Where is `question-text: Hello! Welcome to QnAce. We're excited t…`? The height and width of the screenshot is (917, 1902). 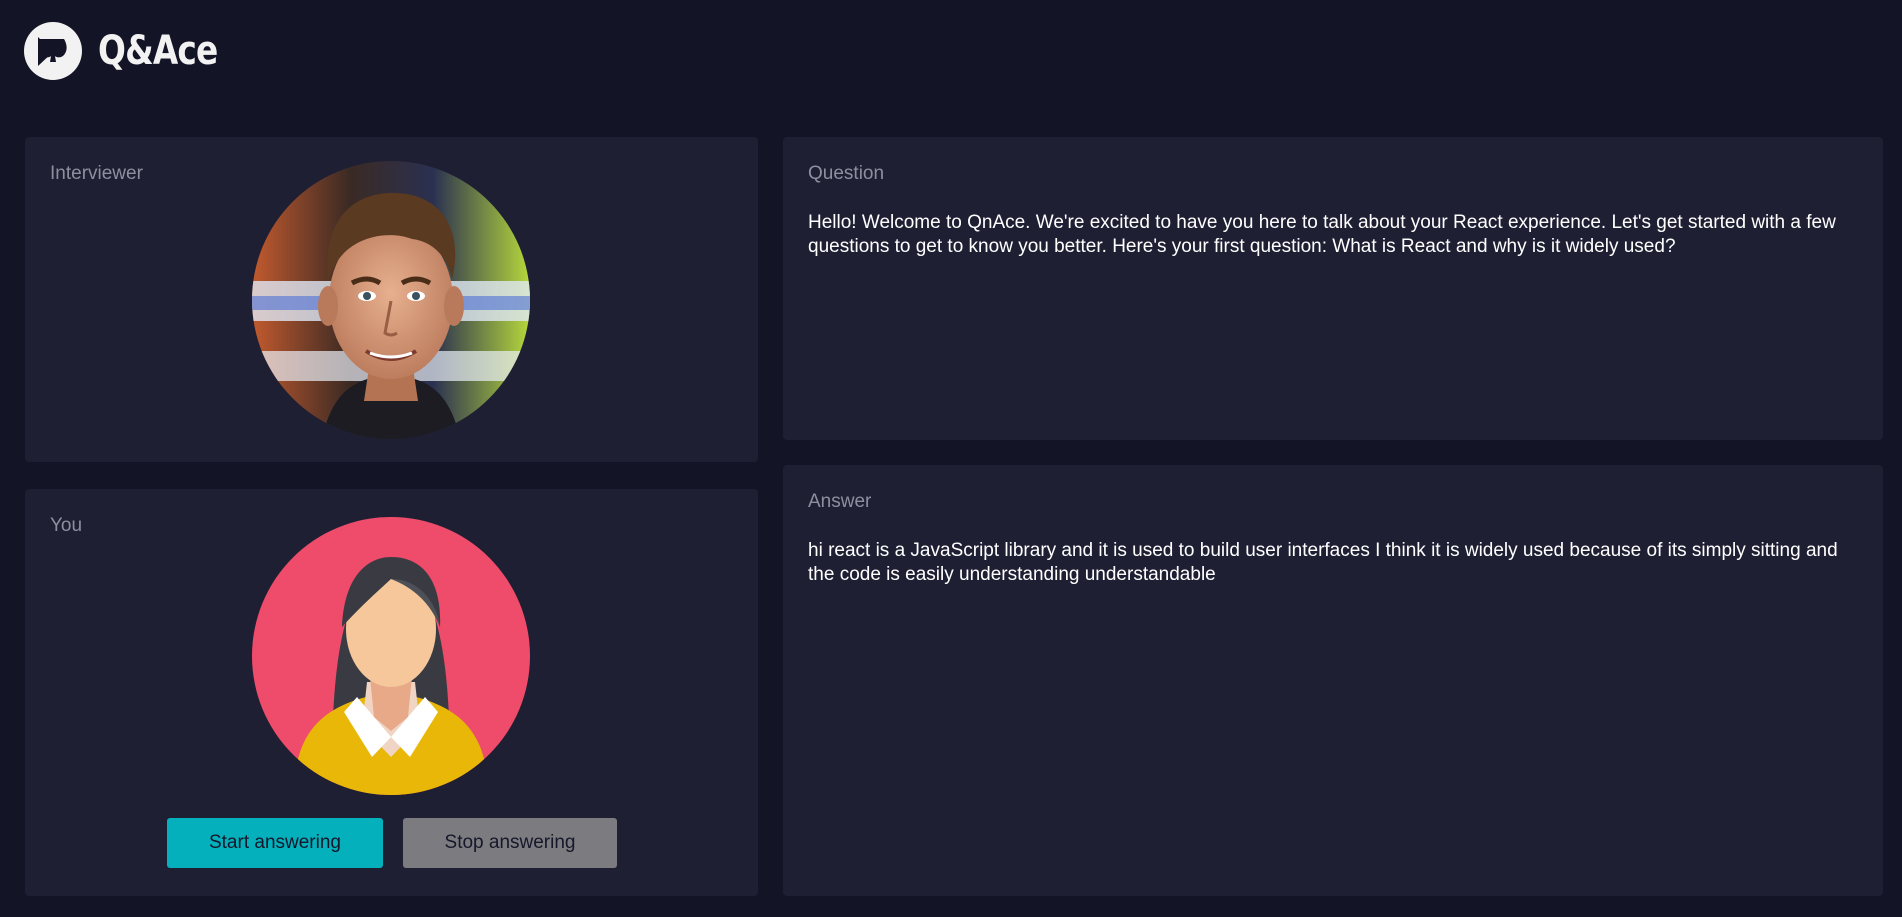 question-text: Hello! Welcome to QnAce. We're excited t… is located at coordinates (1322, 234).